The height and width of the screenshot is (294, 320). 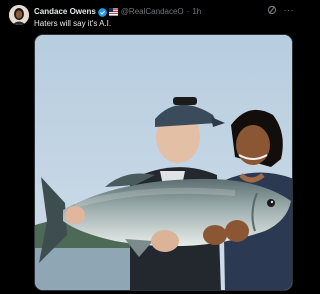 What do you see at coordinates (113, 12) in the screenshot?
I see `flag-icon` at bounding box center [113, 12].